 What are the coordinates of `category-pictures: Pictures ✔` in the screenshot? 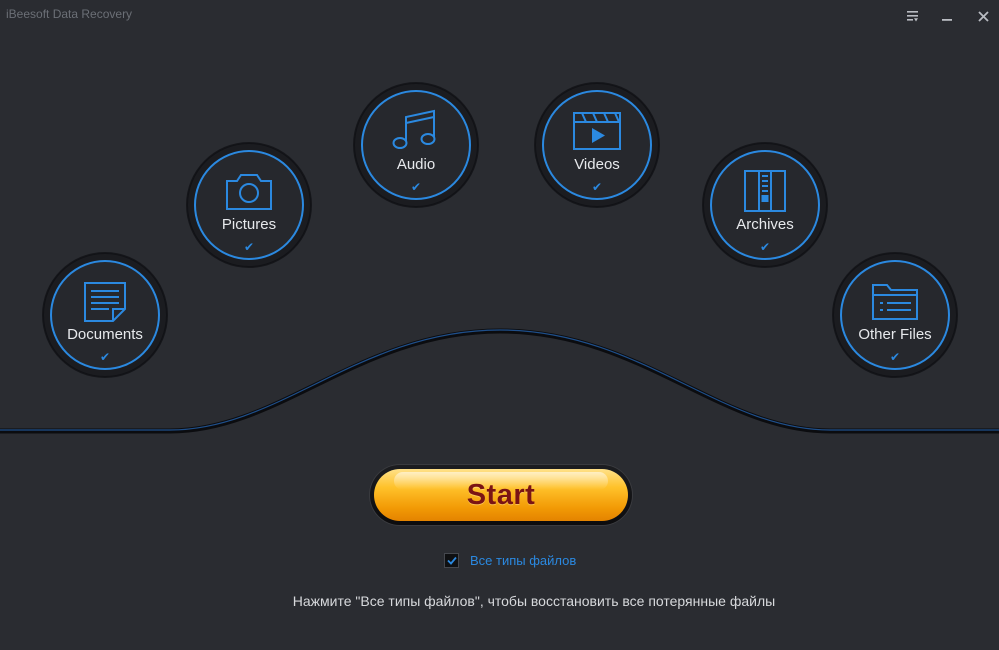 It's located at (249, 205).